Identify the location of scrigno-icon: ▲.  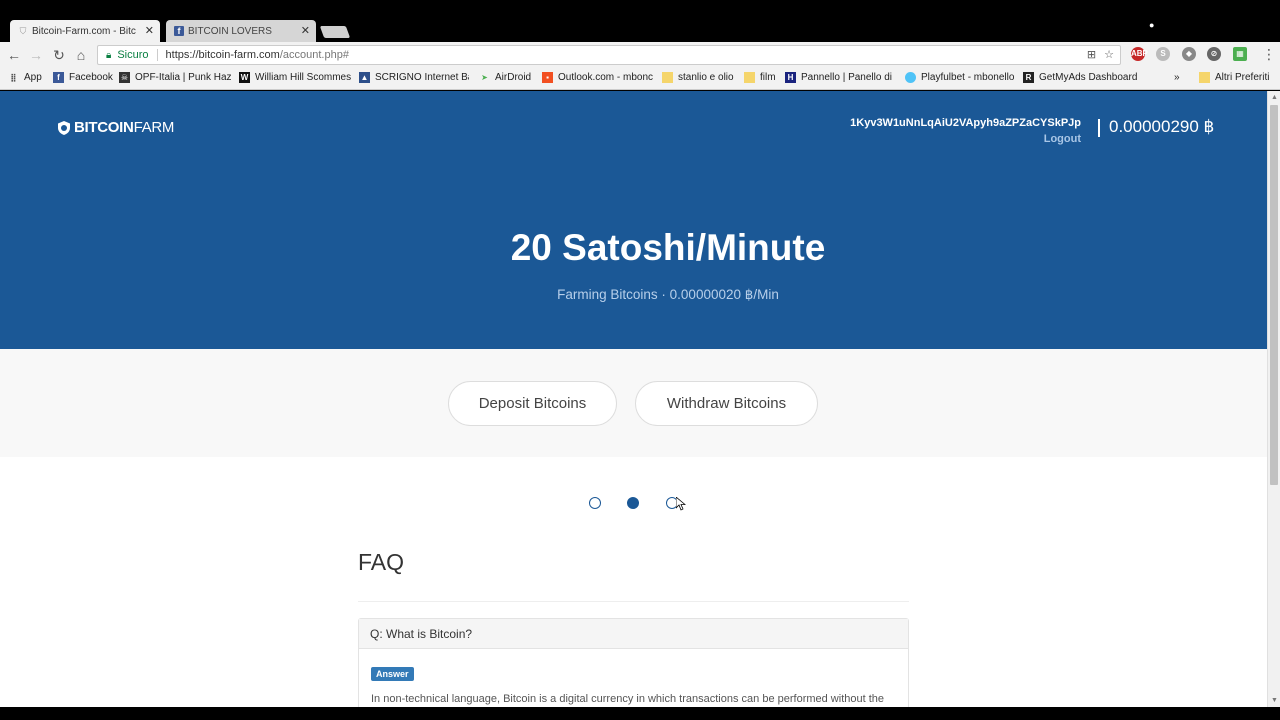
(364, 77).